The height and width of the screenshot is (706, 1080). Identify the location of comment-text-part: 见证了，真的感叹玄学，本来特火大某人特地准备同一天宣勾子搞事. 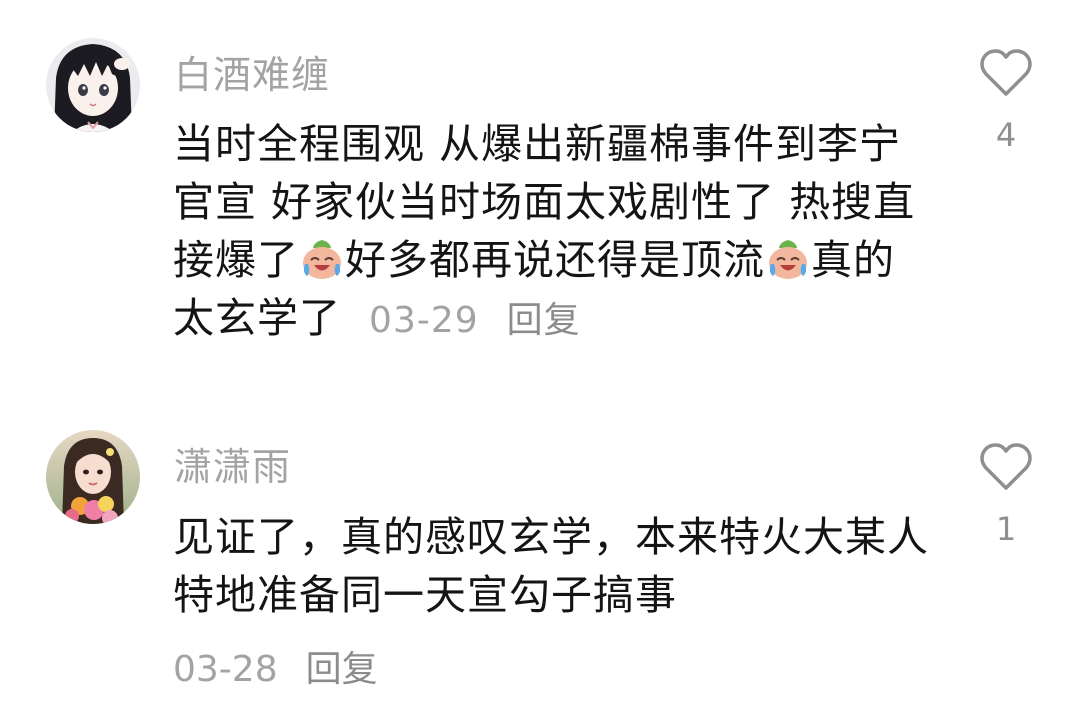
(551, 566).